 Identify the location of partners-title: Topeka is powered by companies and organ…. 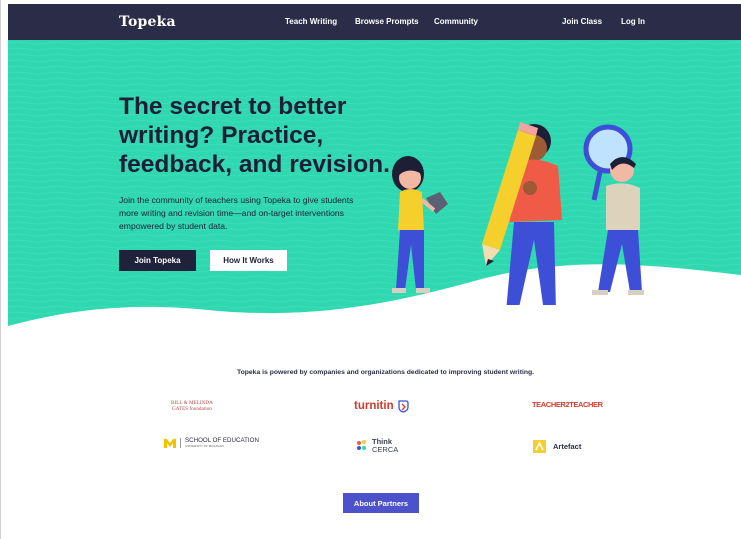
(385, 372).